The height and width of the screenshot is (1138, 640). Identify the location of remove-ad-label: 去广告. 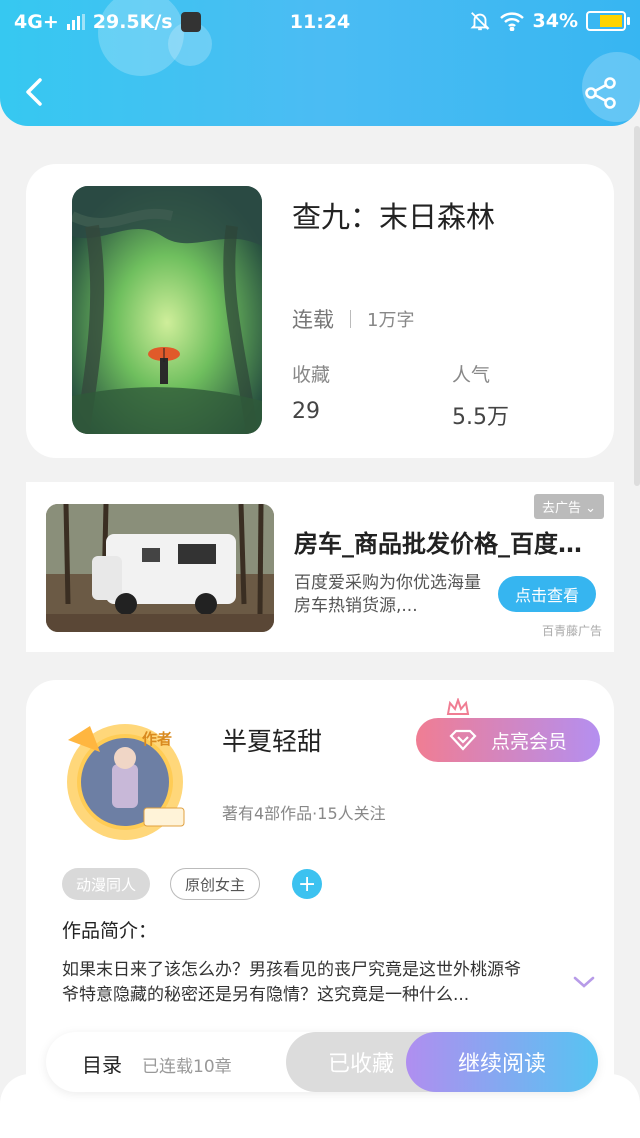
(561, 508).